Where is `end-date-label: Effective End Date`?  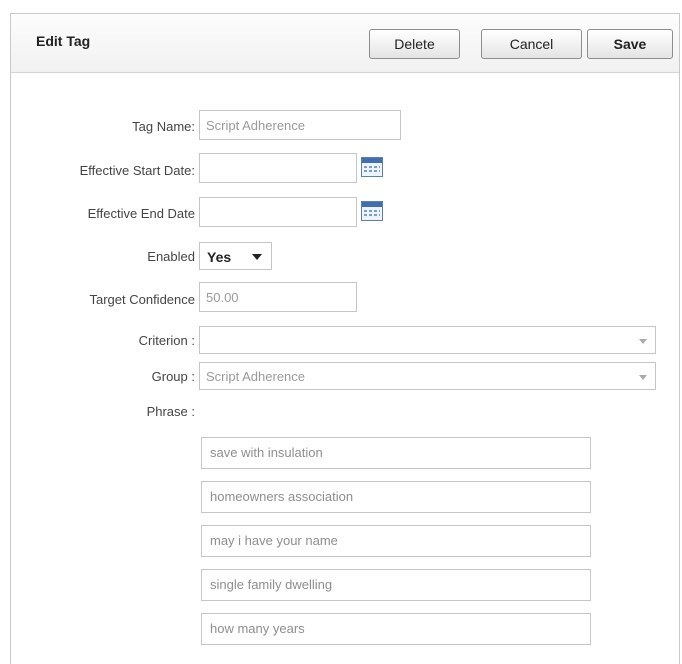
end-date-label: Effective End Date is located at coordinates (141, 213).